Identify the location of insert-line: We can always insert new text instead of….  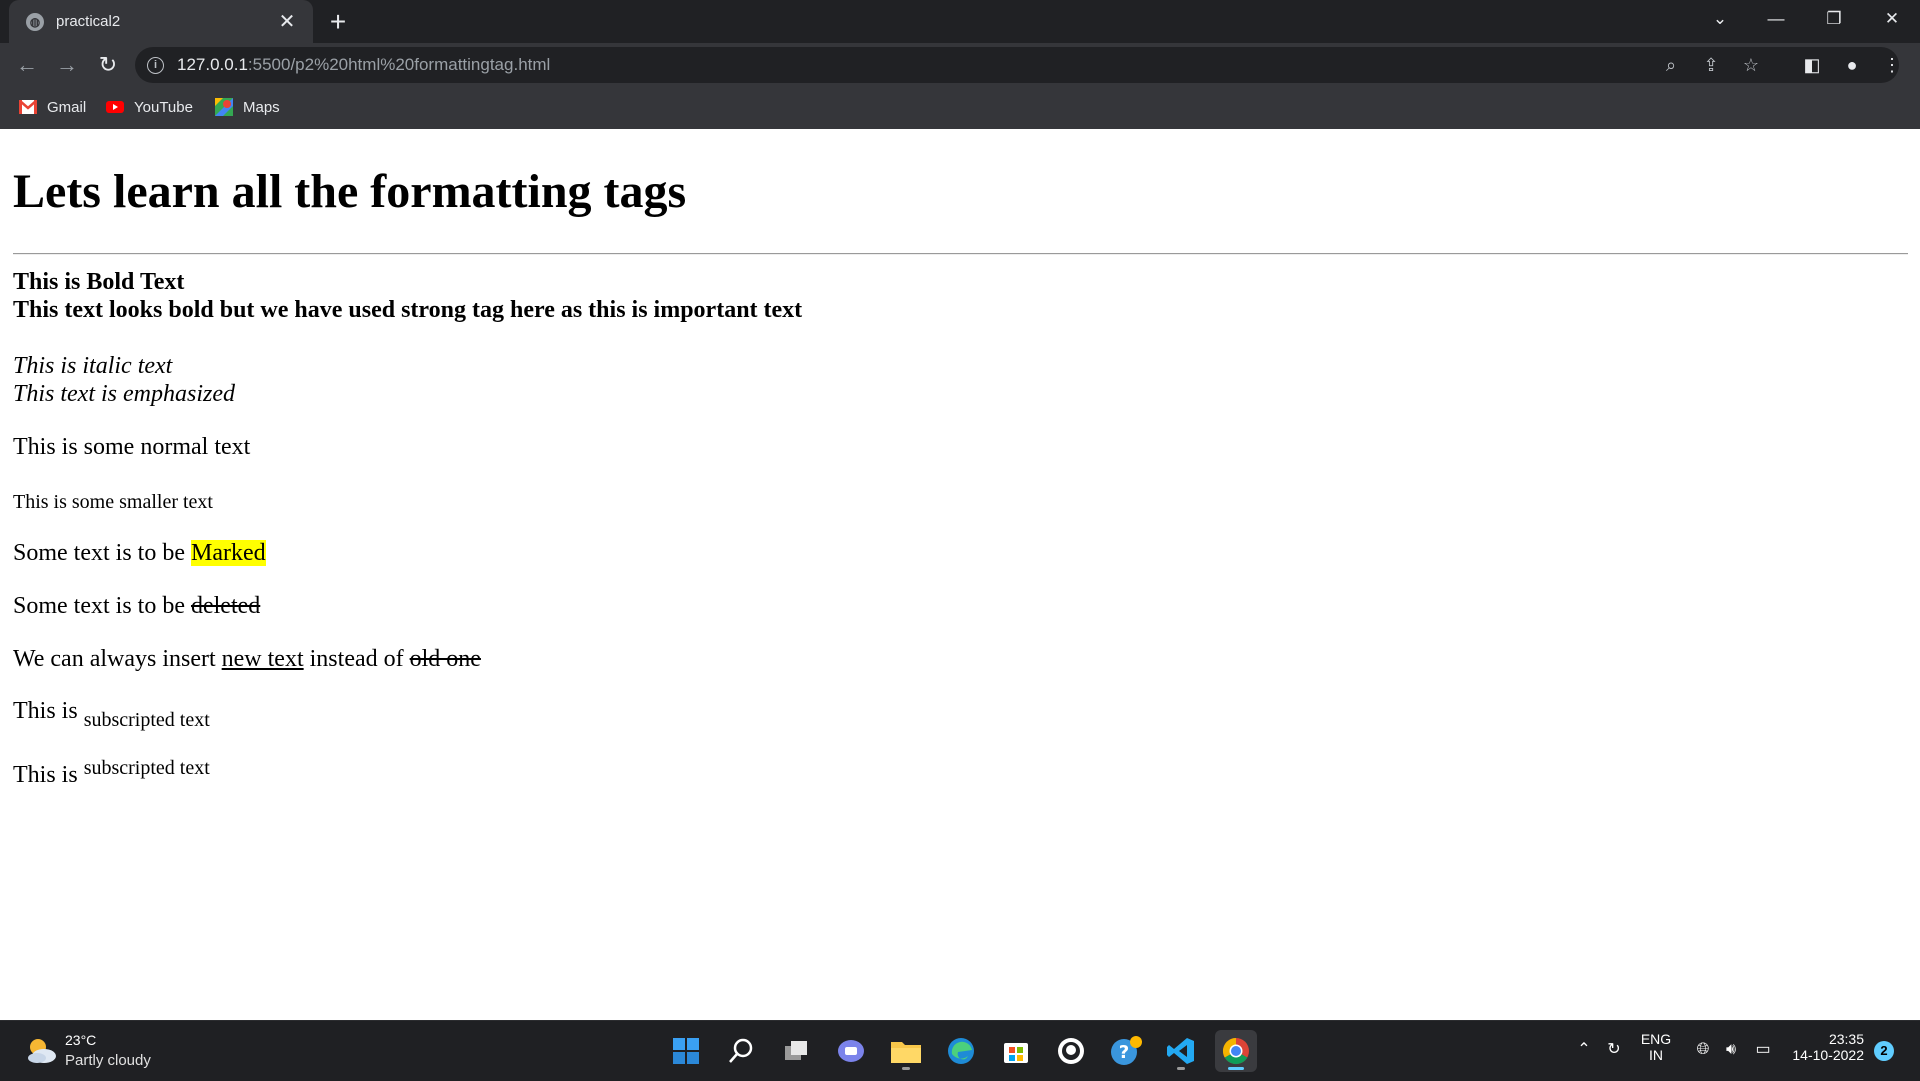
(247, 659).